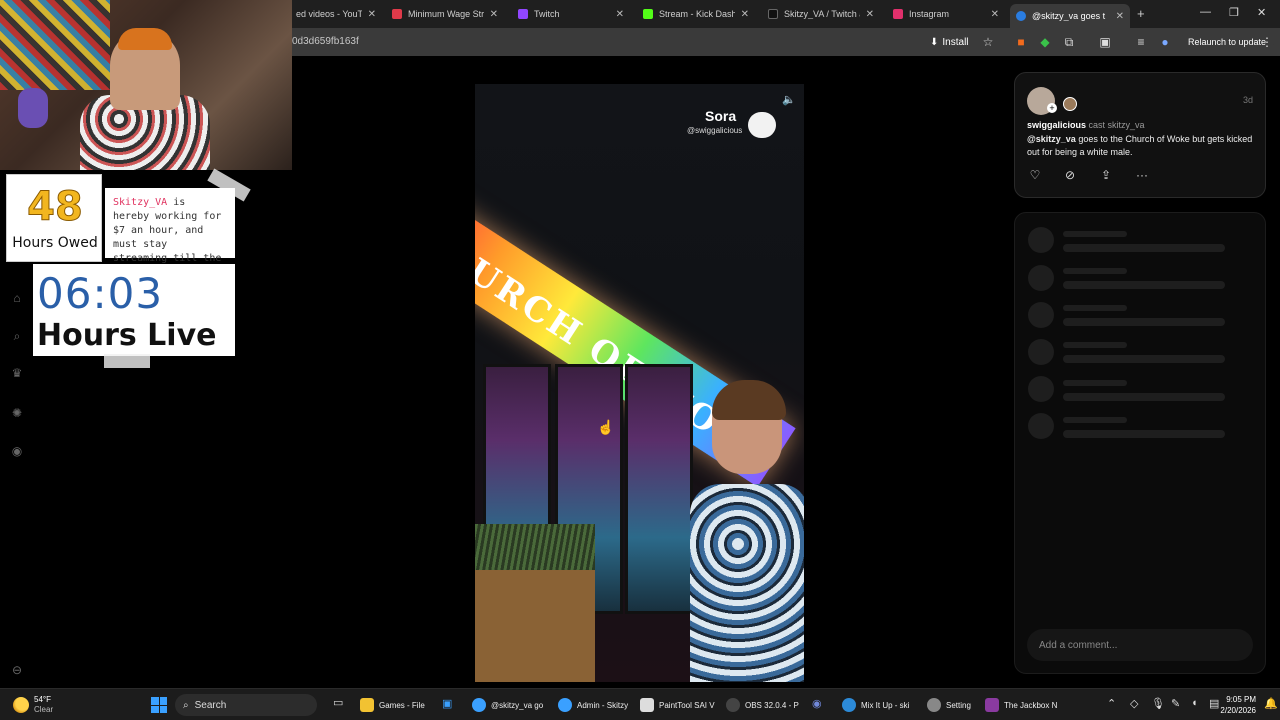 This screenshot has width=1280, height=720. Describe the element at coordinates (1158, 703) in the screenshot. I see `microphone-icon: 🎙` at that location.